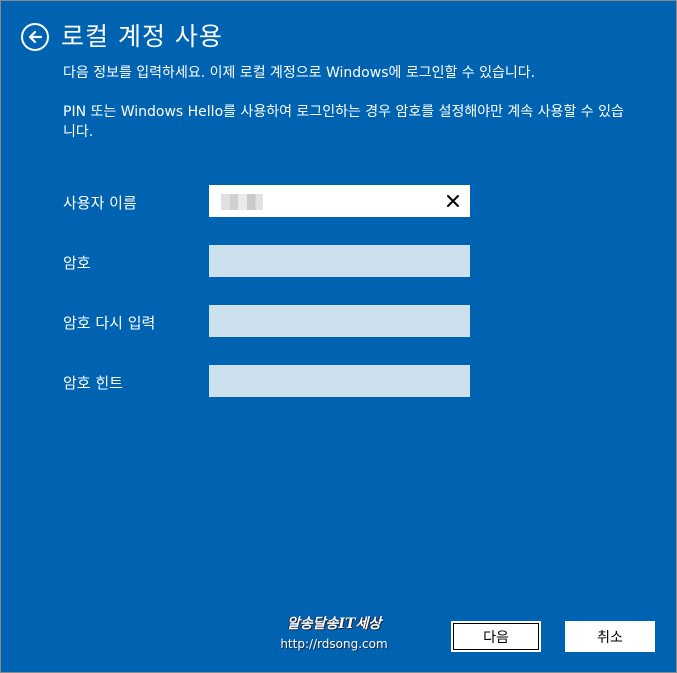 The width and height of the screenshot is (677, 673). I want to click on back-arrow-icon, so click(35, 37).